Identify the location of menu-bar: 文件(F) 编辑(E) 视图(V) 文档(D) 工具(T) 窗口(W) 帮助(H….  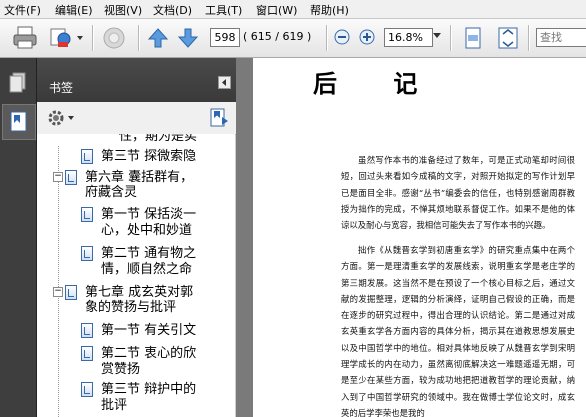
(293, 9).